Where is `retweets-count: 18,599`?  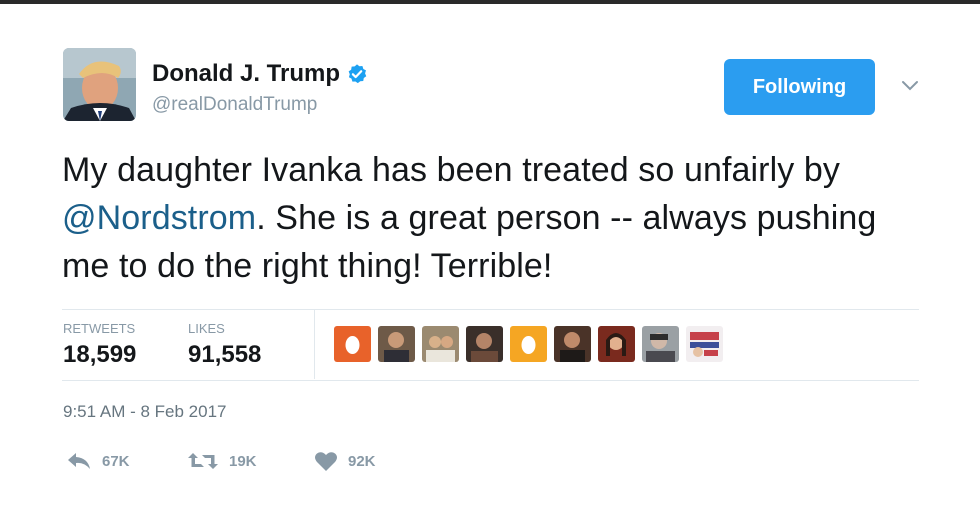 retweets-count: 18,599 is located at coordinates (99, 355).